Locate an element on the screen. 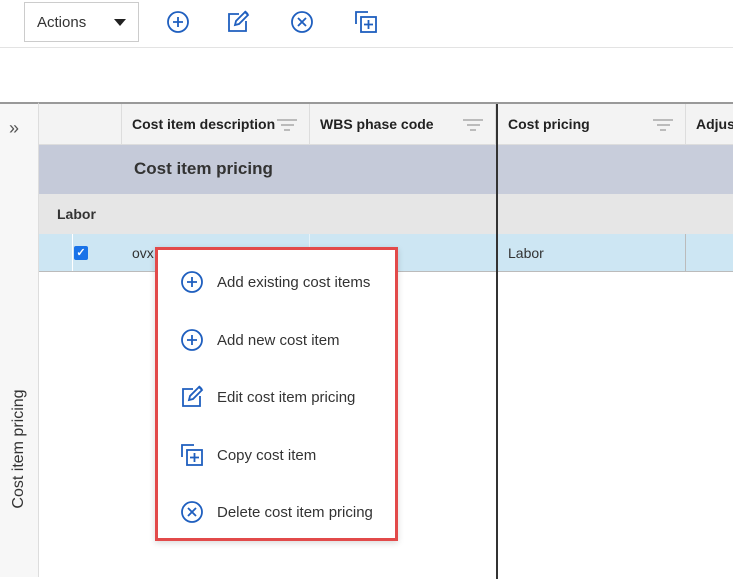  frozen-column-divider is located at coordinates (497, 341).